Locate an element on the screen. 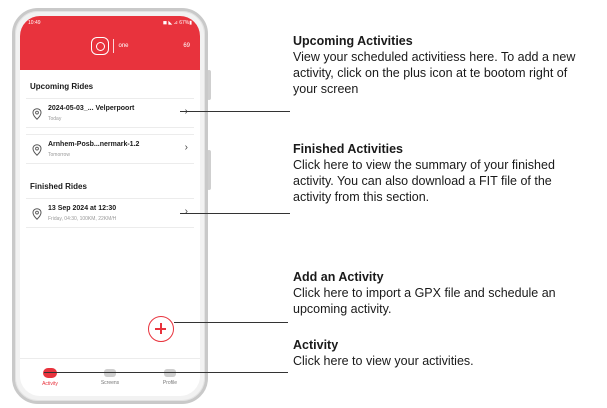  note-body: Click here to view your activities. is located at coordinates (383, 361).